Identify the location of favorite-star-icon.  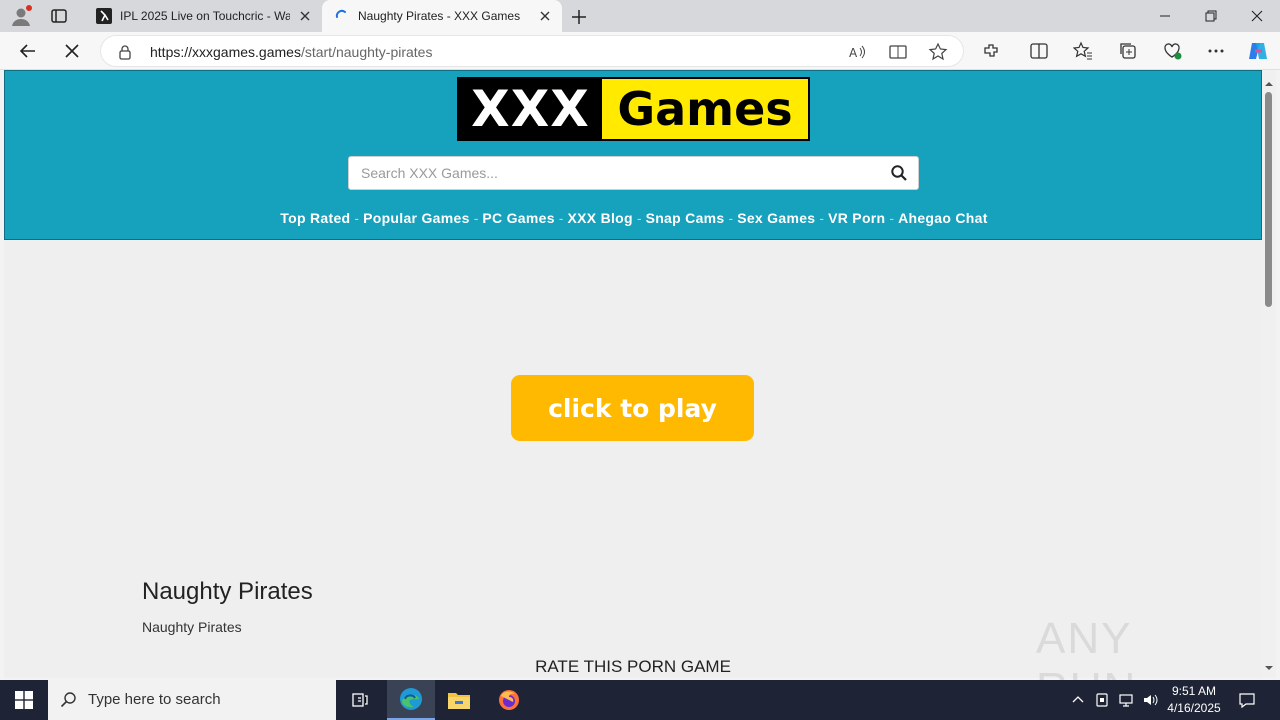
(938, 52).